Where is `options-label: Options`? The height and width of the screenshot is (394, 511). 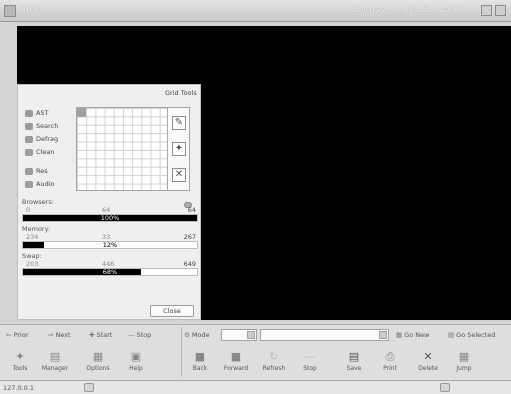 options-label: Options is located at coordinates (98, 368).